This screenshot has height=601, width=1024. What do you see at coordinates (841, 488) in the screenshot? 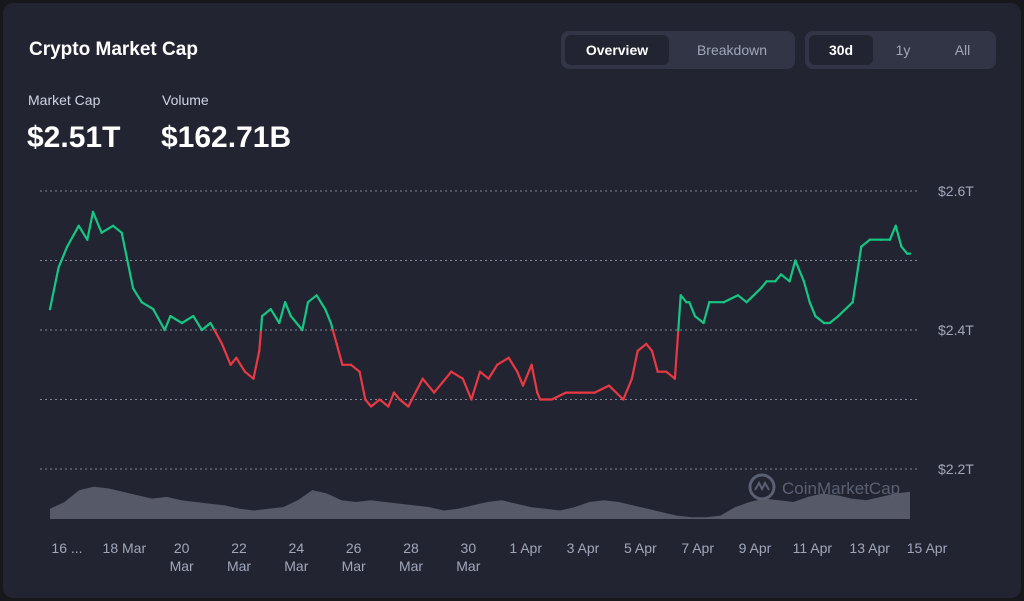
I see `watermark-text: CoinMarketCap` at bounding box center [841, 488].